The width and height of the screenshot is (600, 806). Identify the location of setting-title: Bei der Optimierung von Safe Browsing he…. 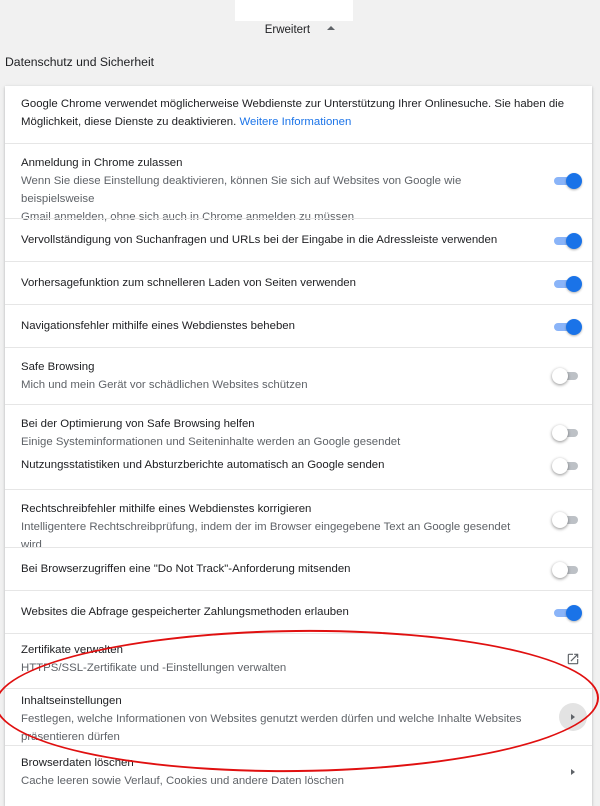
(138, 424).